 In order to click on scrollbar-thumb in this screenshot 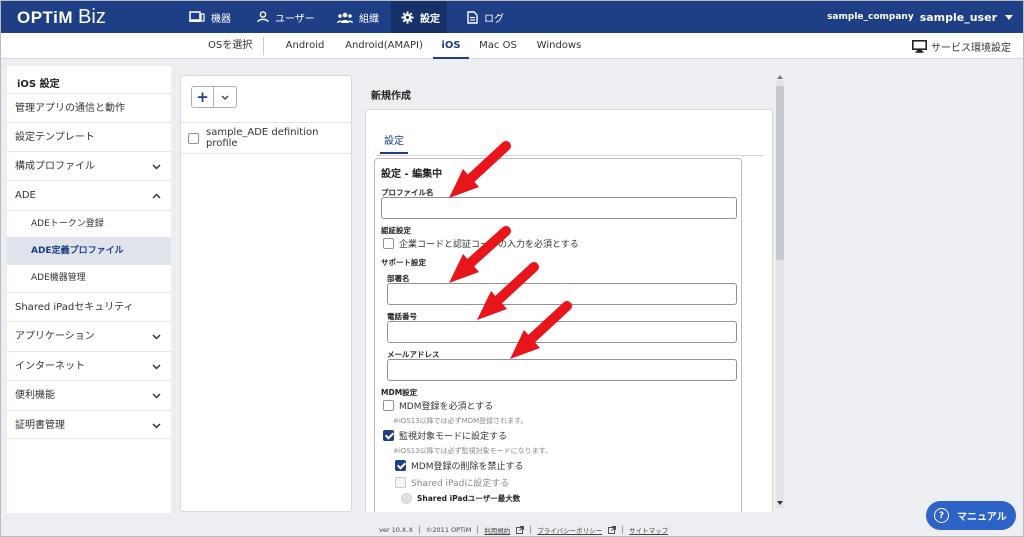, I will do `click(780, 173)`.